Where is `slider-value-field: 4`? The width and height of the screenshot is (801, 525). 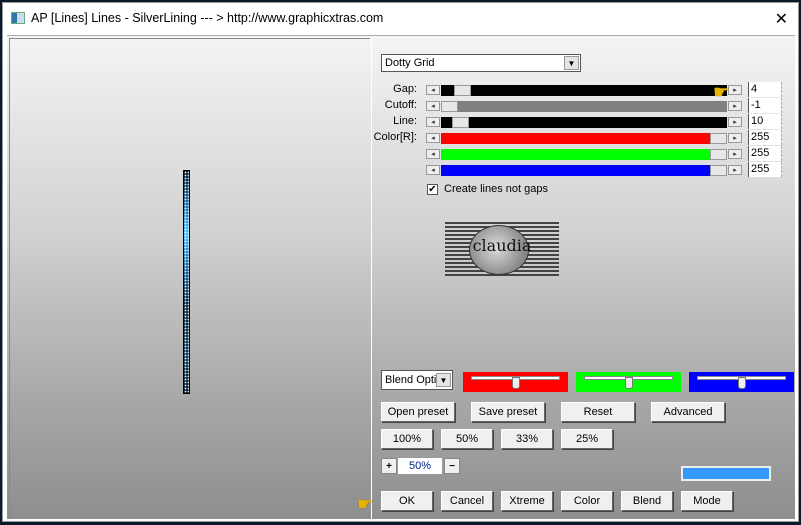 slider-value-field: 4 is located at coordinates (765, 89).